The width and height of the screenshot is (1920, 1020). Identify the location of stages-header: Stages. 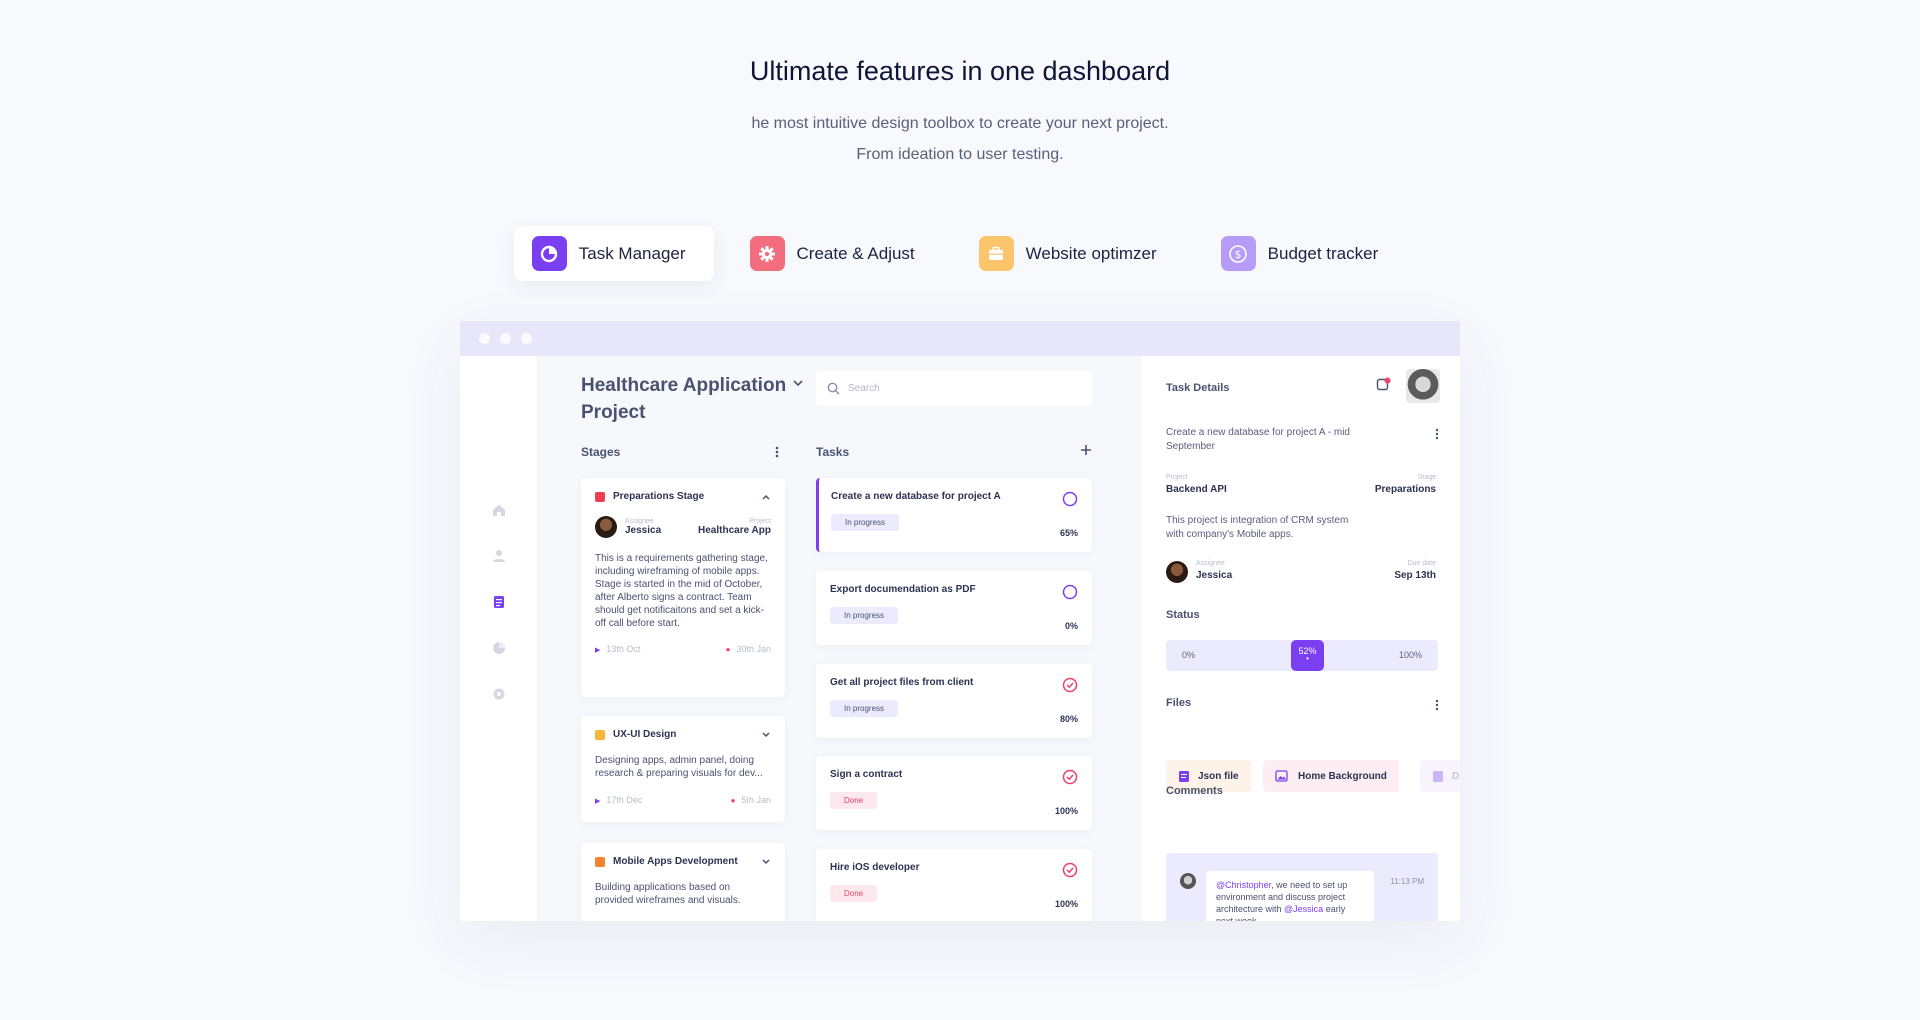
(601, 452).